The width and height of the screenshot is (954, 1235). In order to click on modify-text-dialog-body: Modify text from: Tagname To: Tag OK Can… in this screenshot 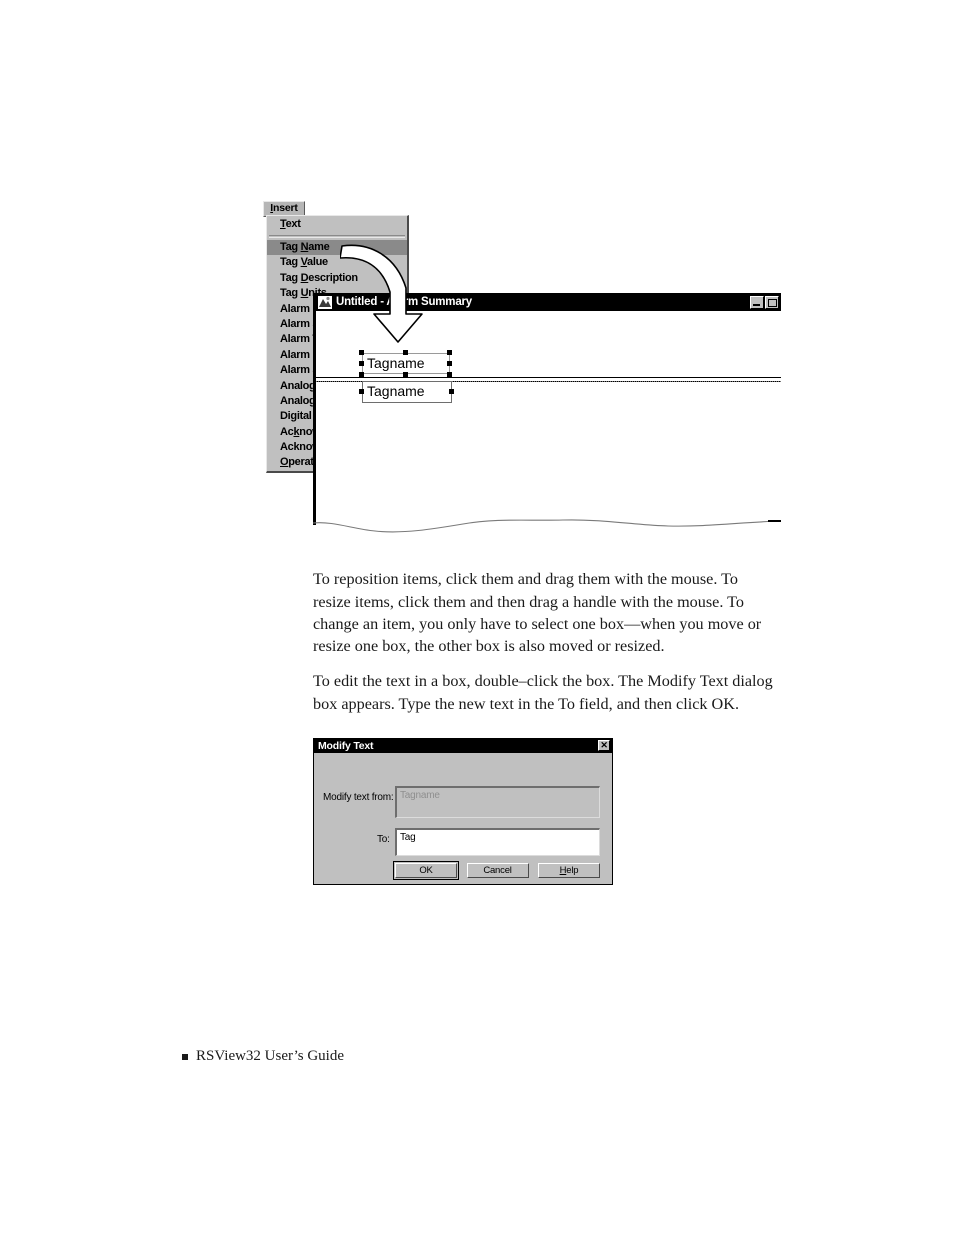, I will do `click(463, 818)`.